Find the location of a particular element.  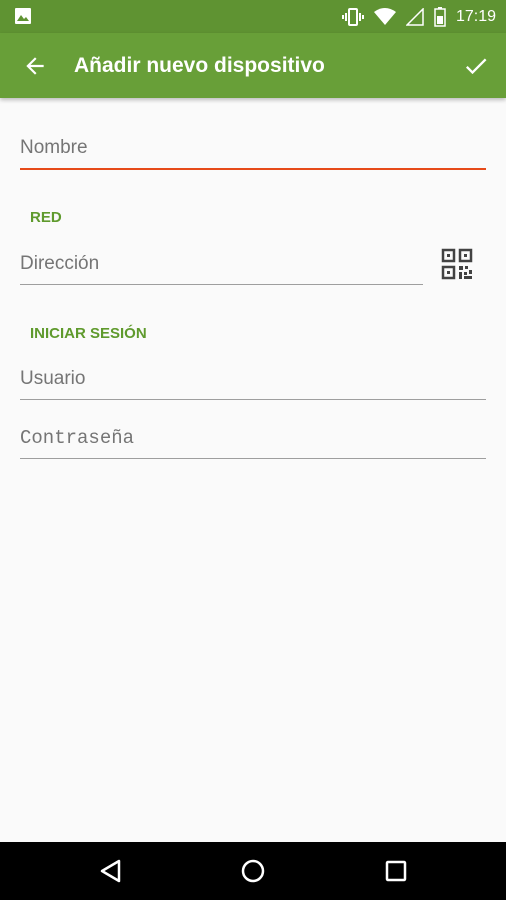

navigation-bar is located at coordinates (253, 871).